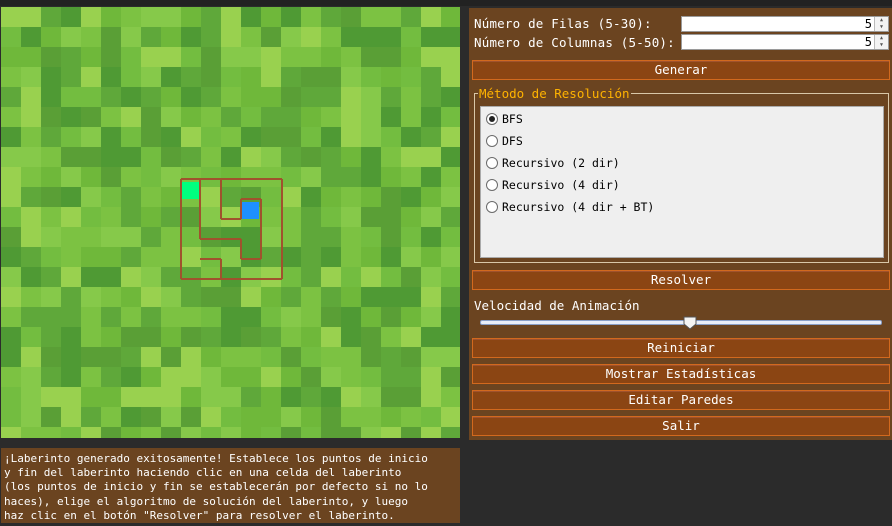  I want to click on end-cell, so click(250, 210).